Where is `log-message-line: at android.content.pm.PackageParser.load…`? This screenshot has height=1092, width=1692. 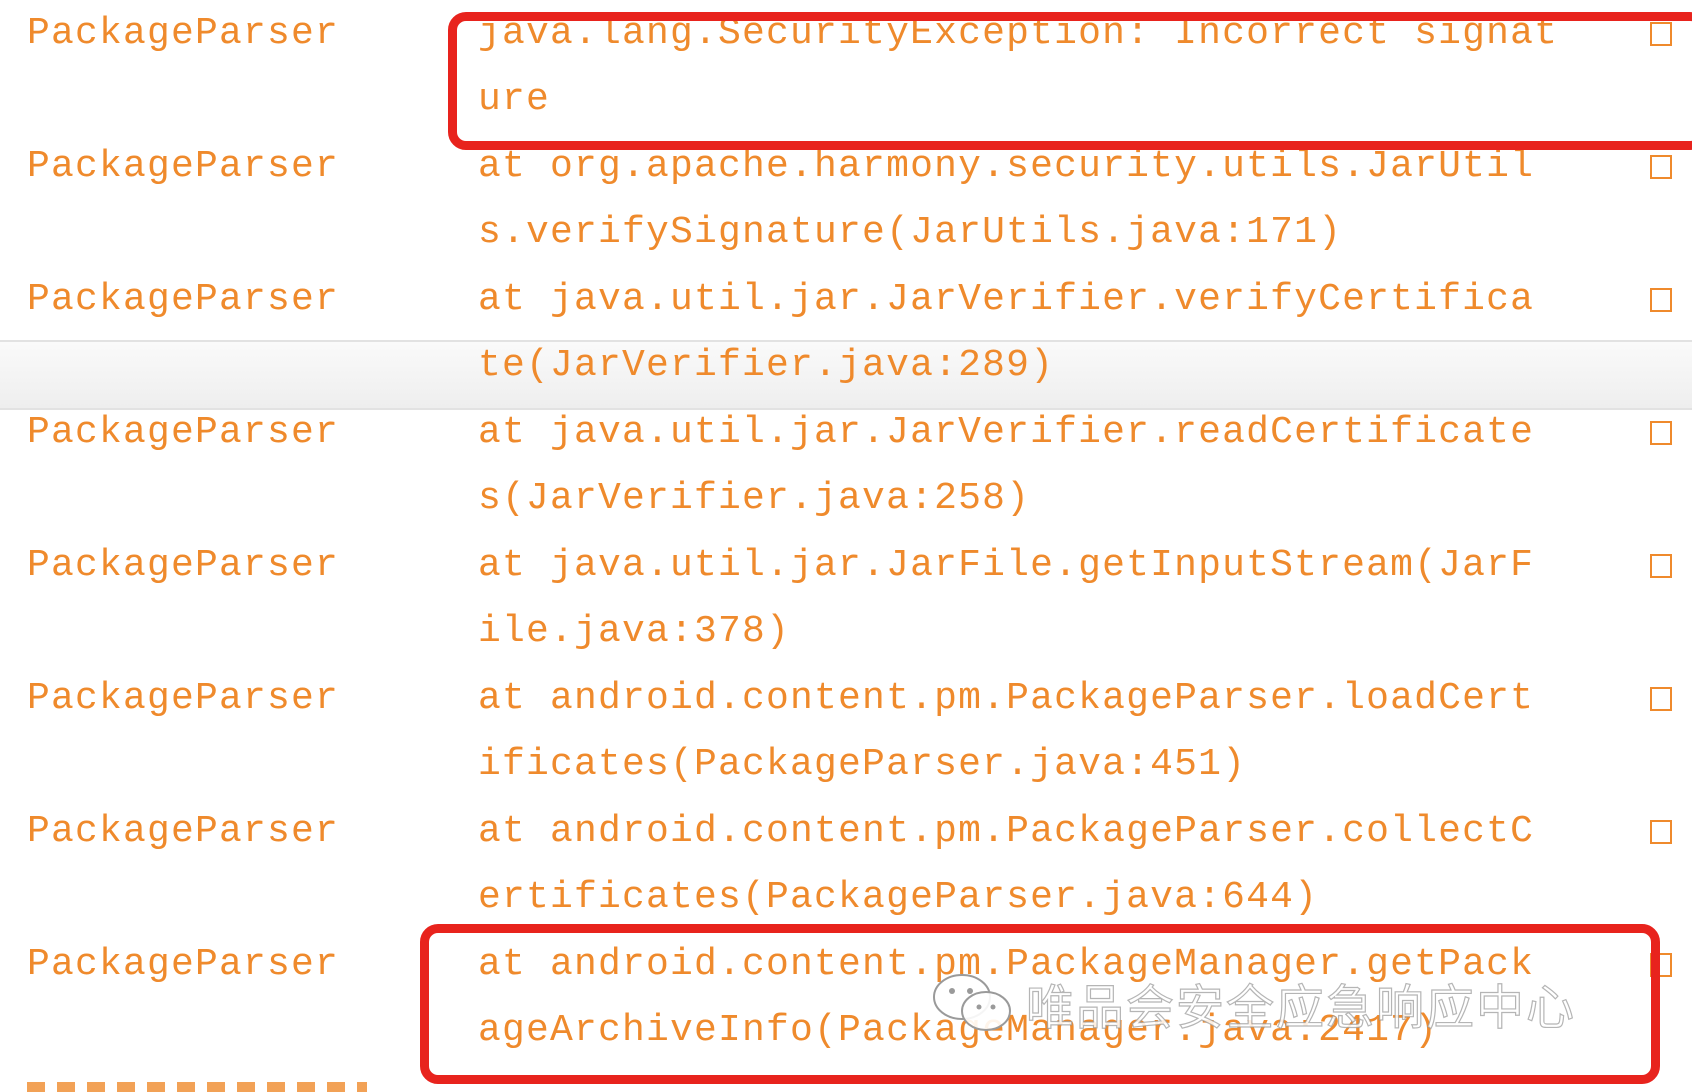
log-message-line: at android.content.pm.PackageParser.load… is located at coordinates (1006, 698).